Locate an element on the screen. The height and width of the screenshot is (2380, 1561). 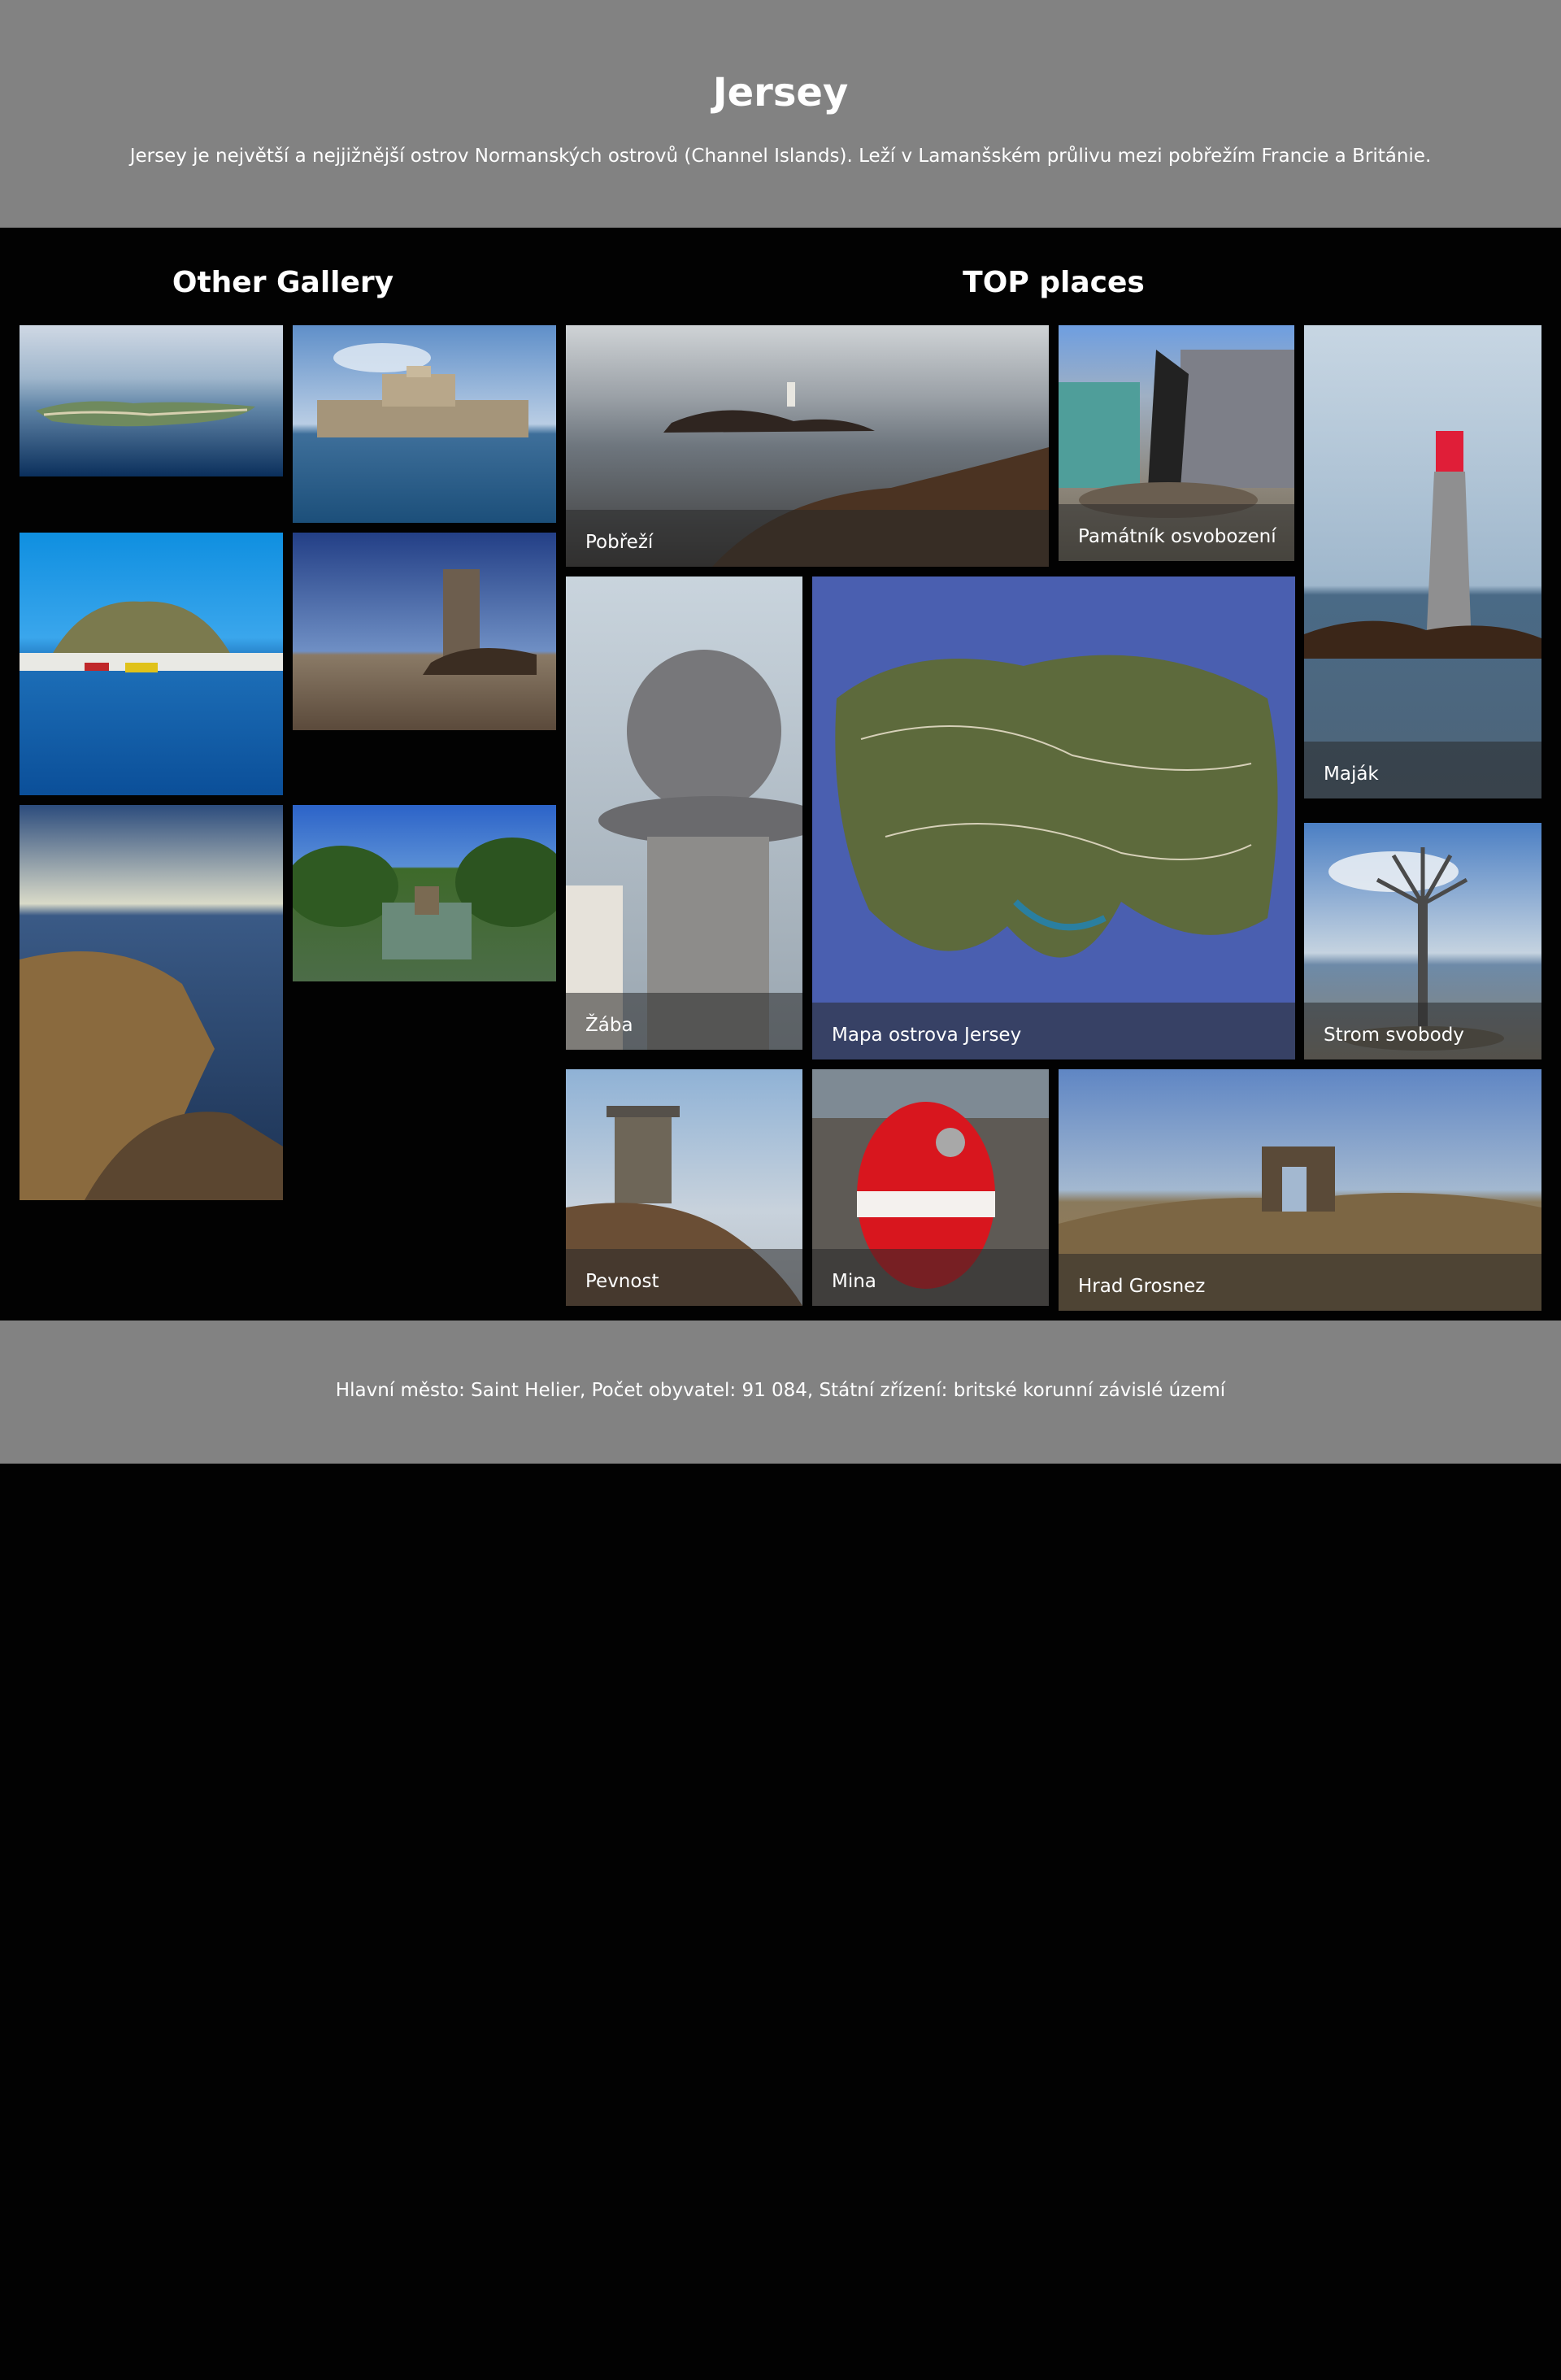
top-place-liberation-memorial: Památník osvobození is located at coordinates (1176, 443).